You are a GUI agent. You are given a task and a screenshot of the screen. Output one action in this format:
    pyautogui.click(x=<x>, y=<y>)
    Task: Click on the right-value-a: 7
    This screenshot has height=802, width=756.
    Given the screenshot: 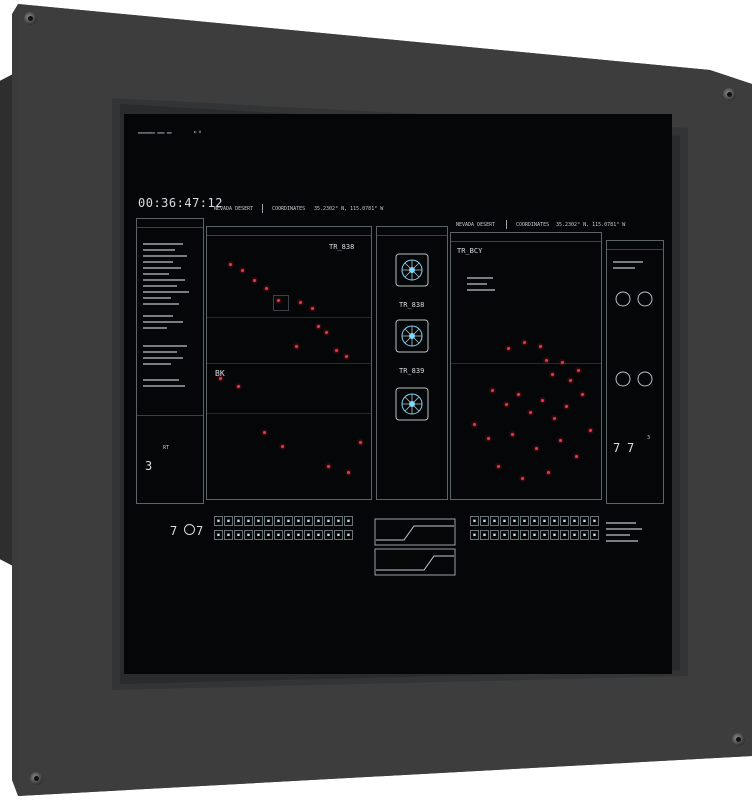 What is the action you would take?
    pyautogui.click(x=617, y=448)
    